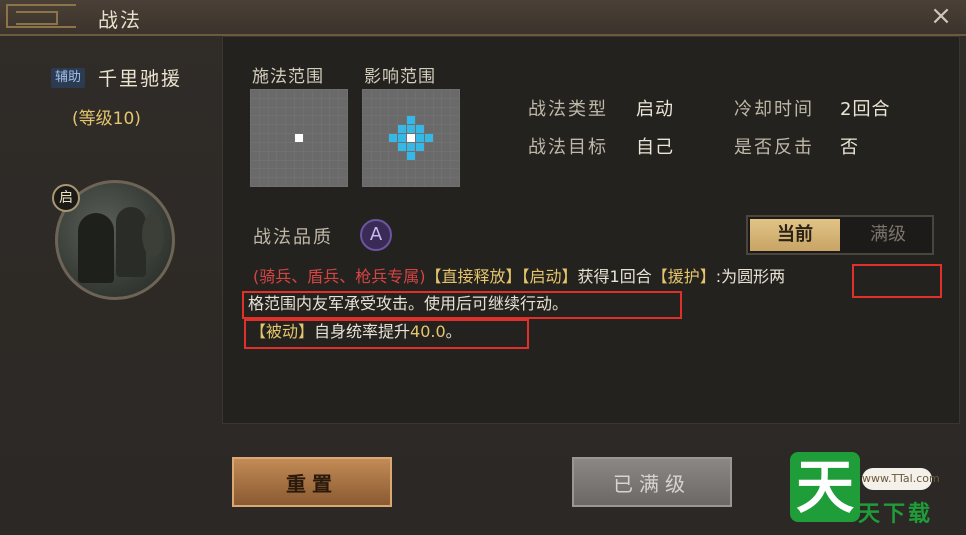 The width and height of the screenshot is (966, 535). Describe the element at coordinates (941, 16) in the screenshot. I see `close-icon: ×` at that location.